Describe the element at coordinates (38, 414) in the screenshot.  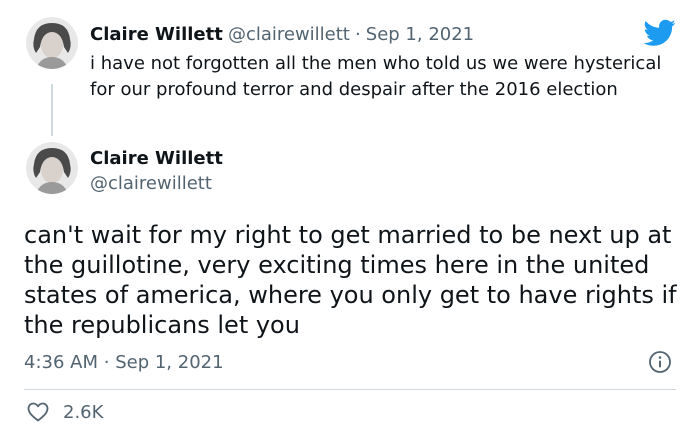
I see `heart-icon` at that location.